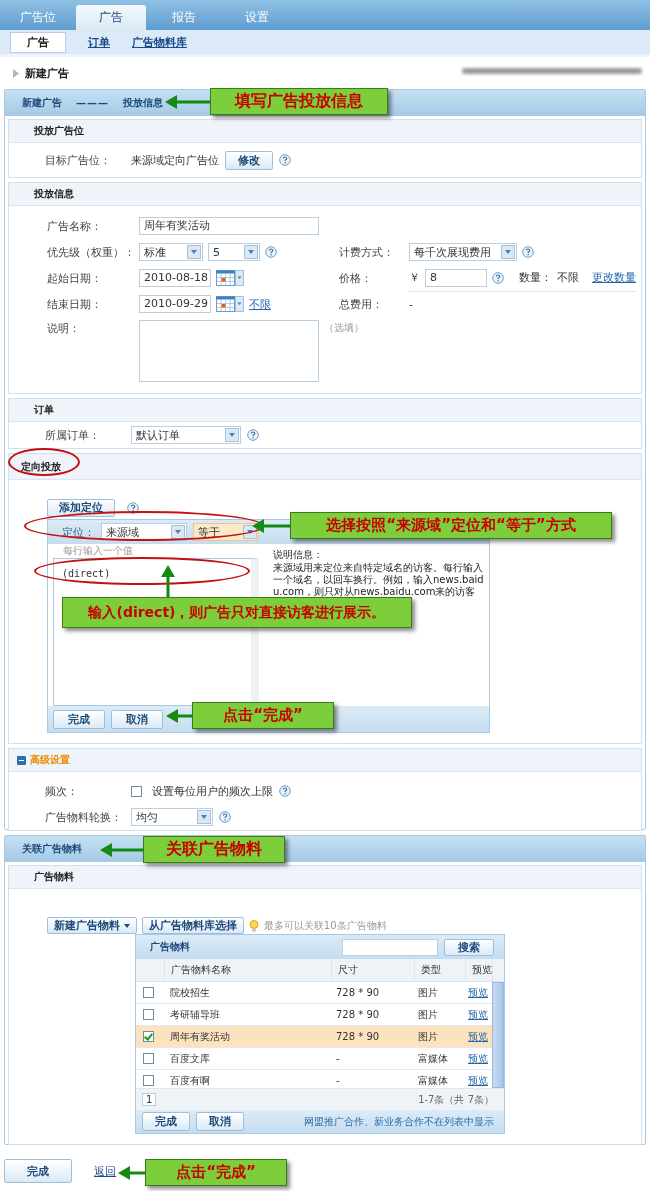 This screenshot has height=1191, width=650. What do you see at coordinates (229, 351) in the screenshot?
I see `description-field` at bounding box center [229, 351].